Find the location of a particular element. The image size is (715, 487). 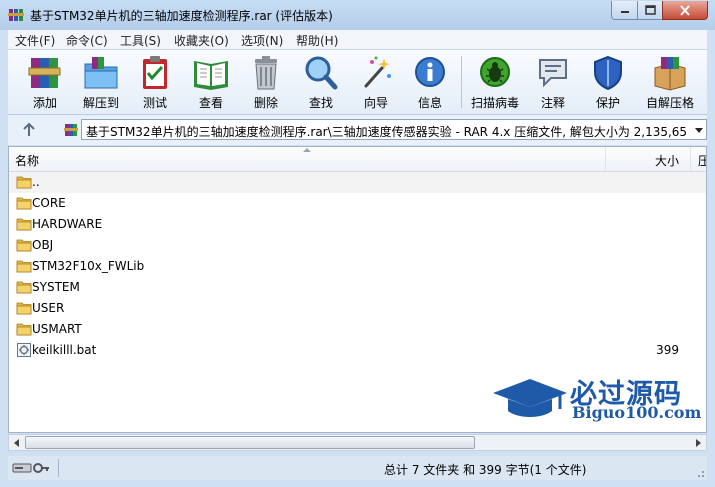

table-row: OBJ is located at coordinates (357, 245).